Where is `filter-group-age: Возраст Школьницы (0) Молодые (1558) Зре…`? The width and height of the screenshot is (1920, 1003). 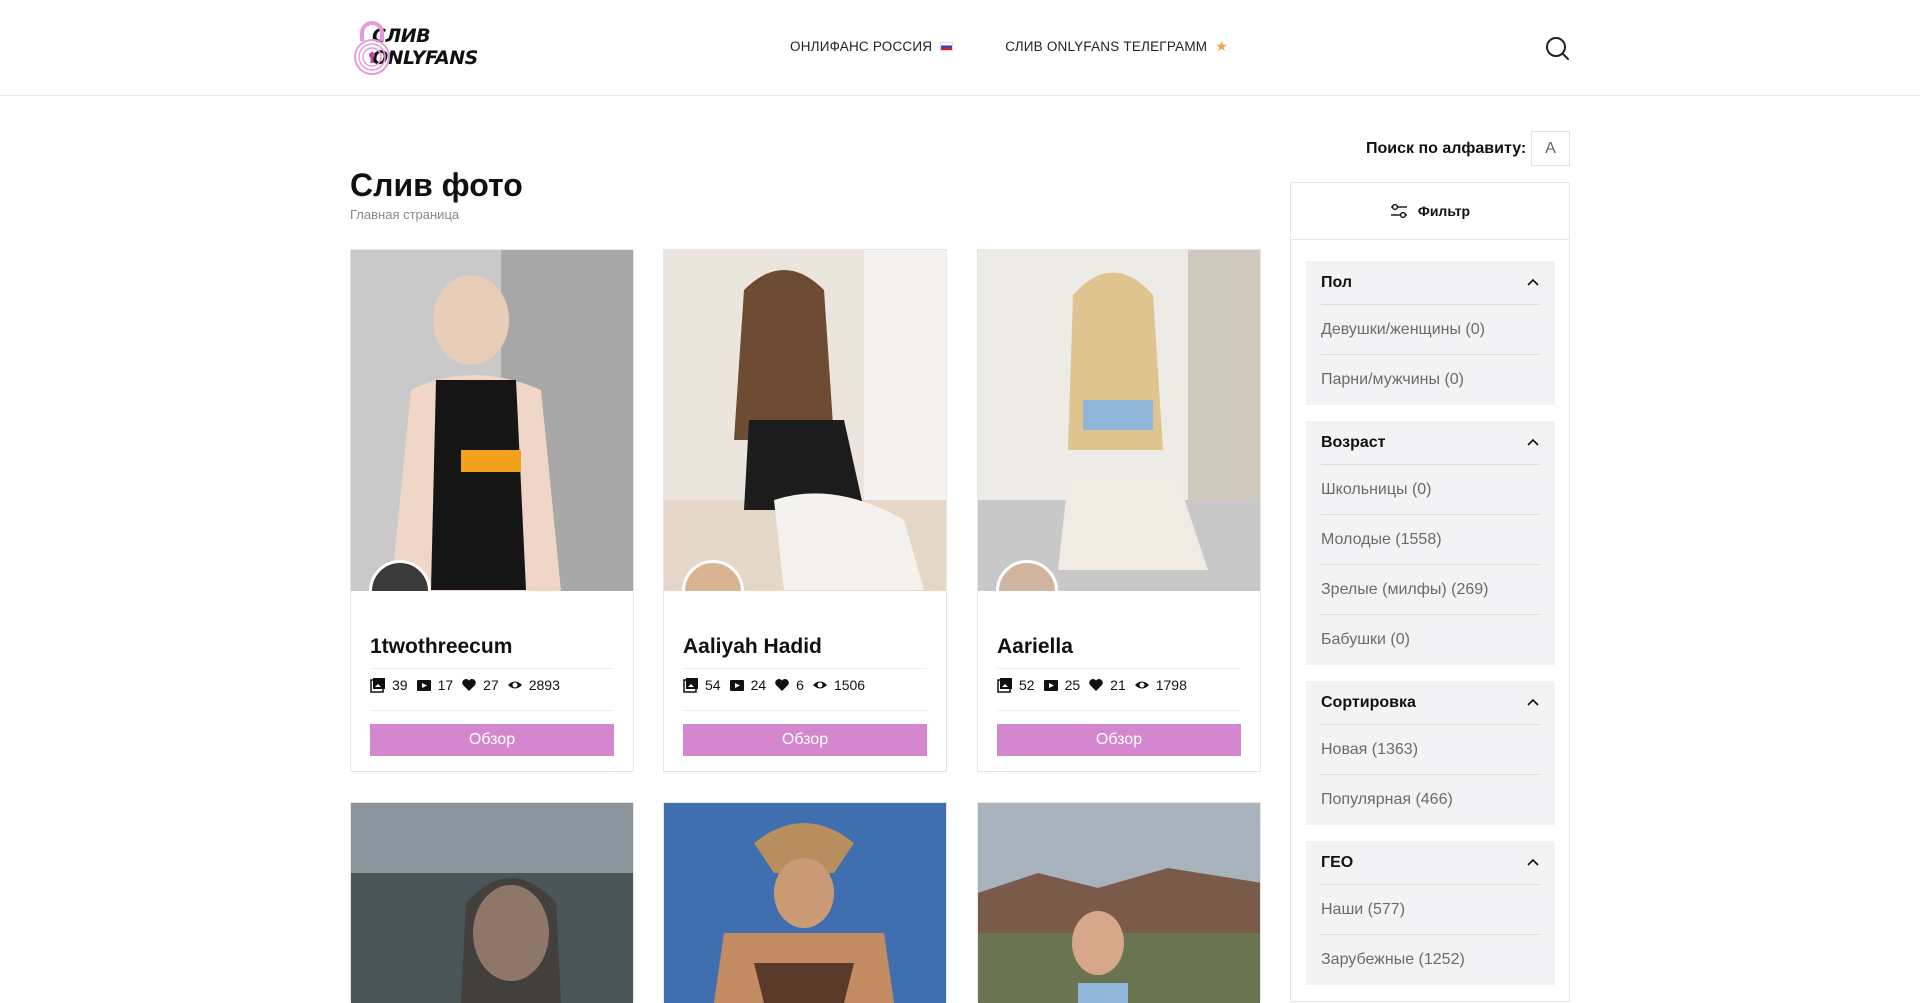
filter-group-age: Возраст Школьницы (0) Молодые (1558) Зре… is located at coordinates (1430, 543).